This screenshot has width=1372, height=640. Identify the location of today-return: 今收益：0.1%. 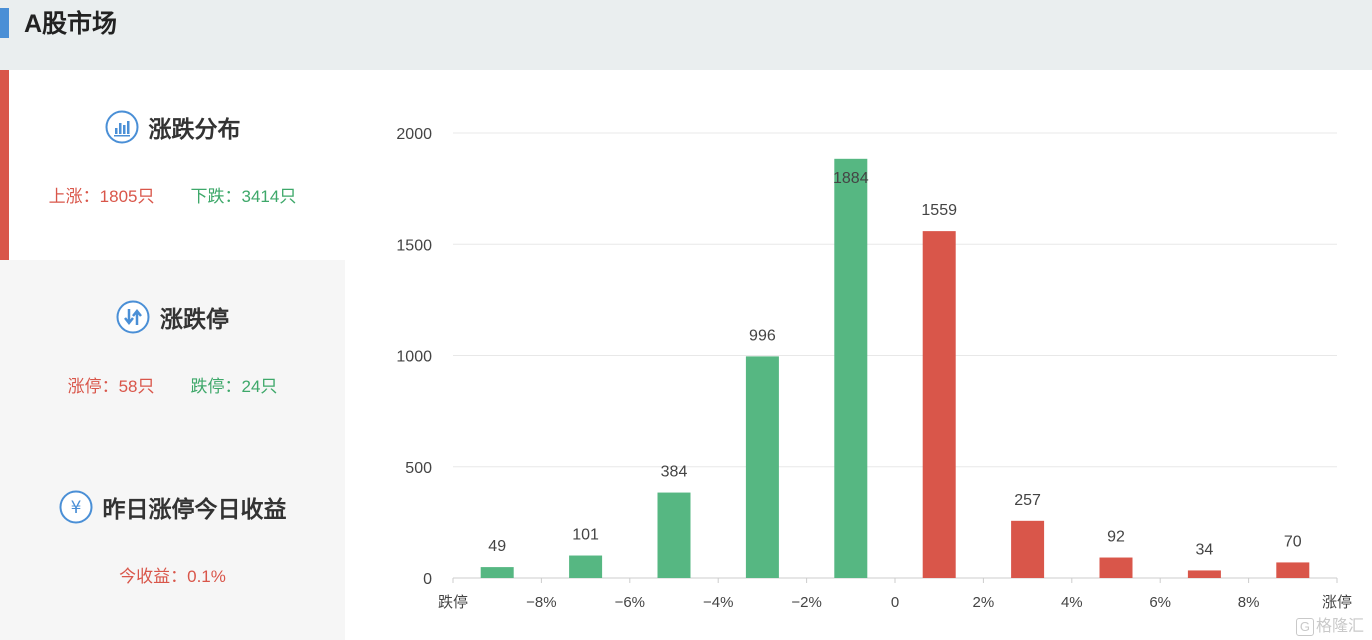
(172, 576).